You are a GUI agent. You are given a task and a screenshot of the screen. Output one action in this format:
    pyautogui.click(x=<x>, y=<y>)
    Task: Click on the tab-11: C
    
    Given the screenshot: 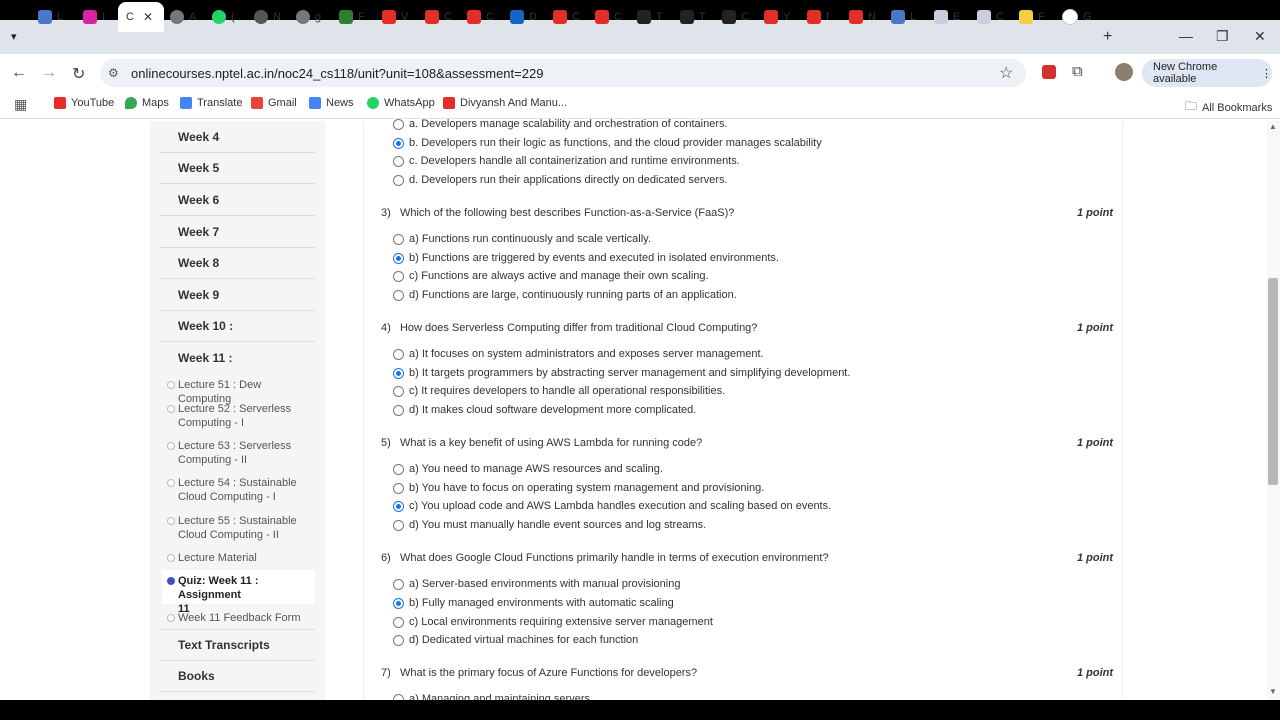 What is the action you would take?
    pyautogui.click(x=480, y=17)
    